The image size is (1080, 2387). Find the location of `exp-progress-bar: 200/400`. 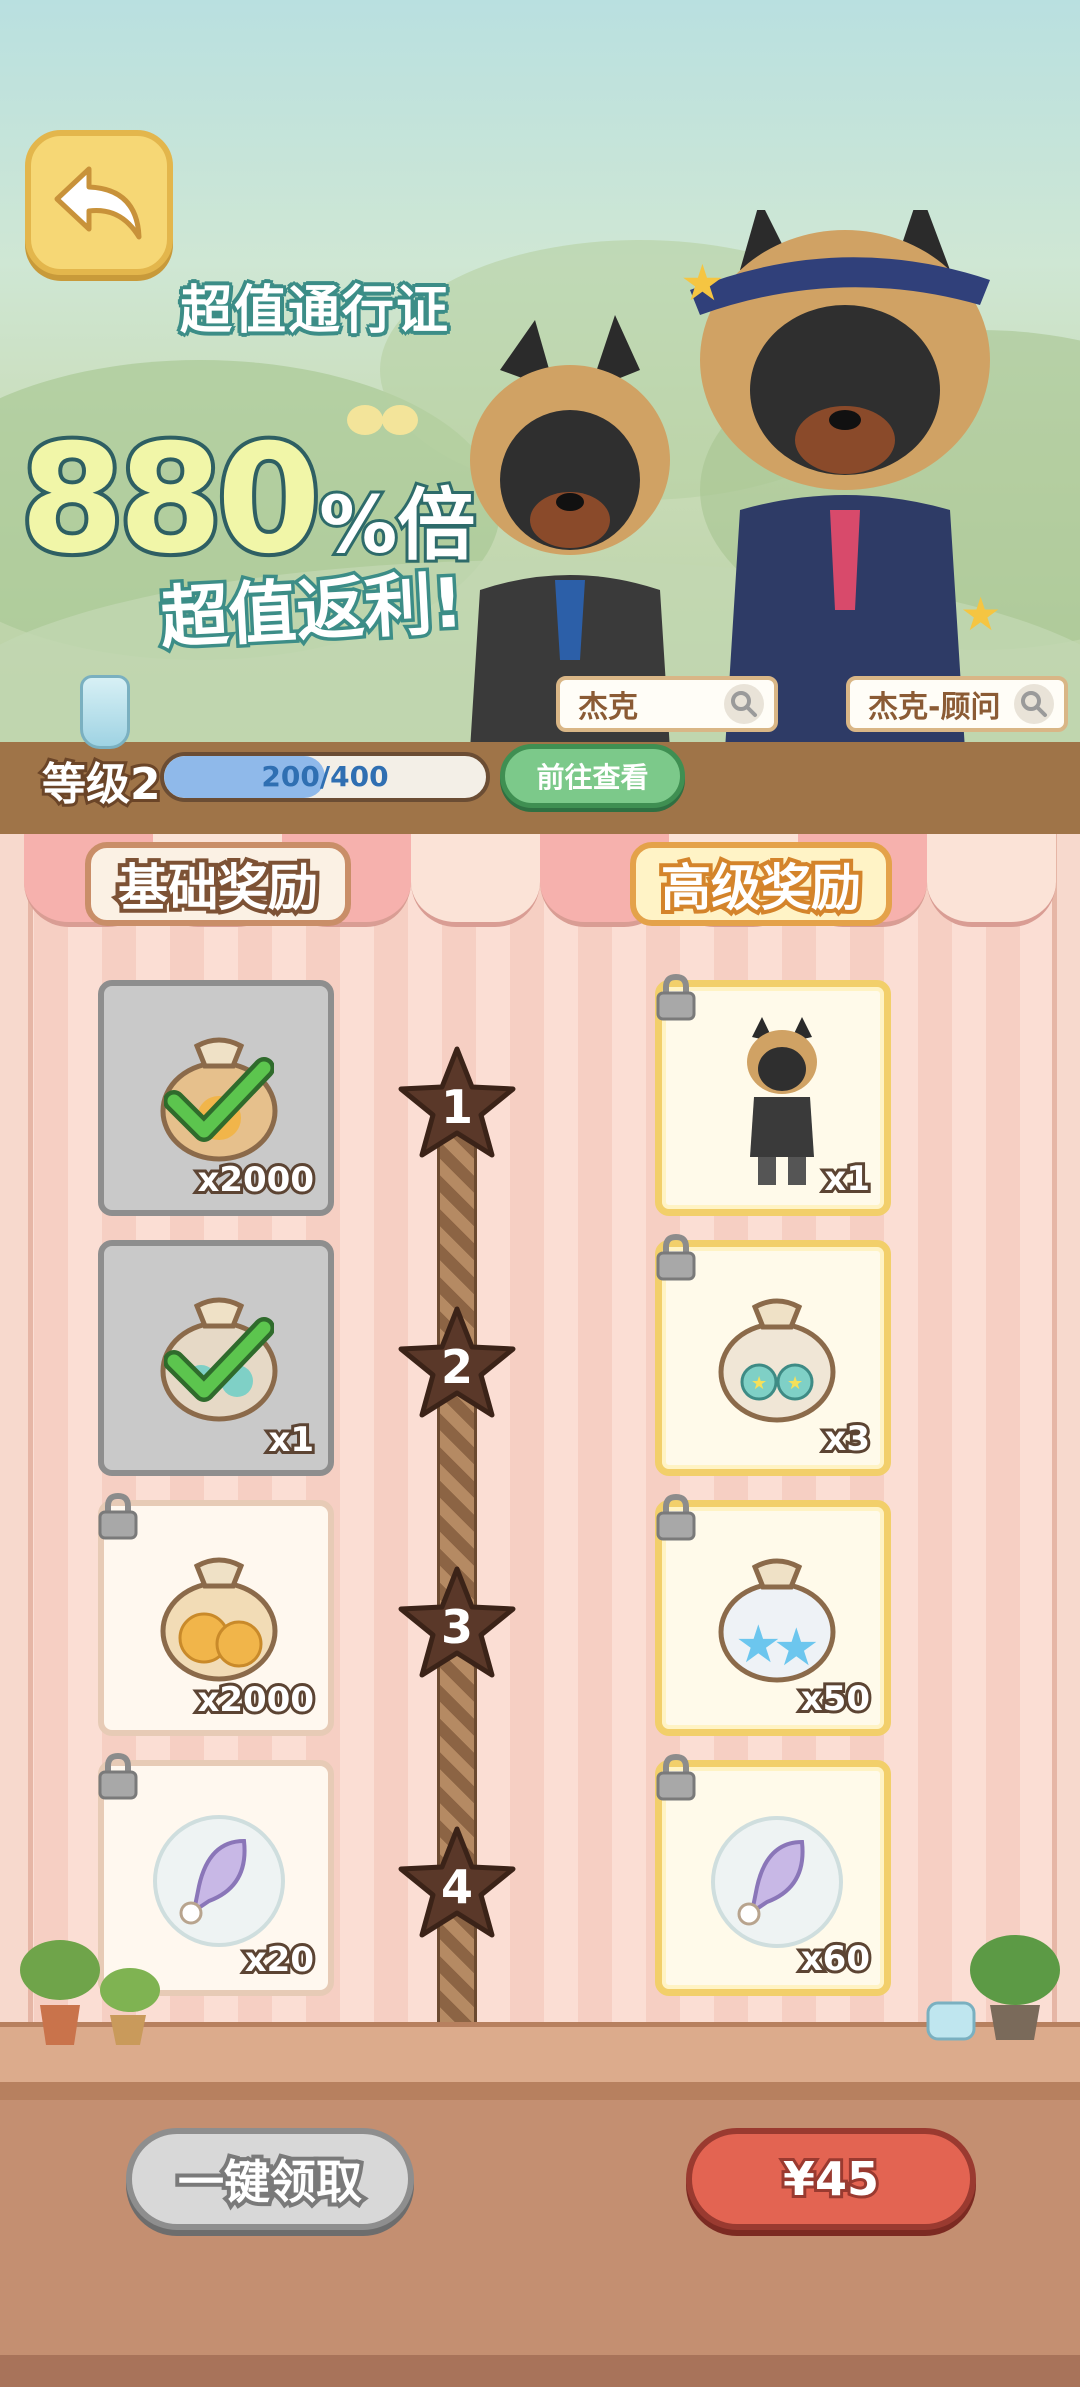

exp-progress-bar: 200/400 is located at coordinates (325, 777).